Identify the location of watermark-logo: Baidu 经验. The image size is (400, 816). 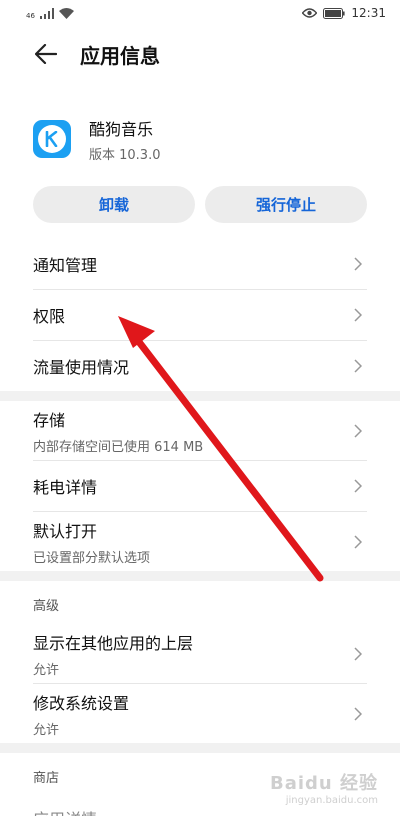
(323, 783).